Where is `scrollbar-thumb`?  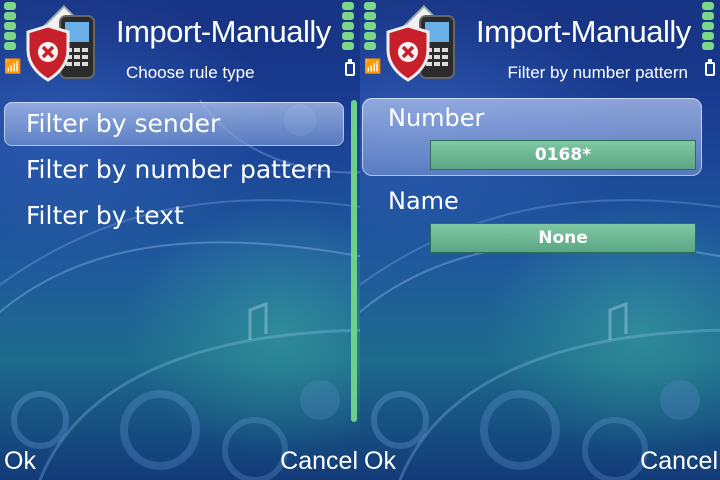
scrollbar-thumb is located at coordinates (354, 261).